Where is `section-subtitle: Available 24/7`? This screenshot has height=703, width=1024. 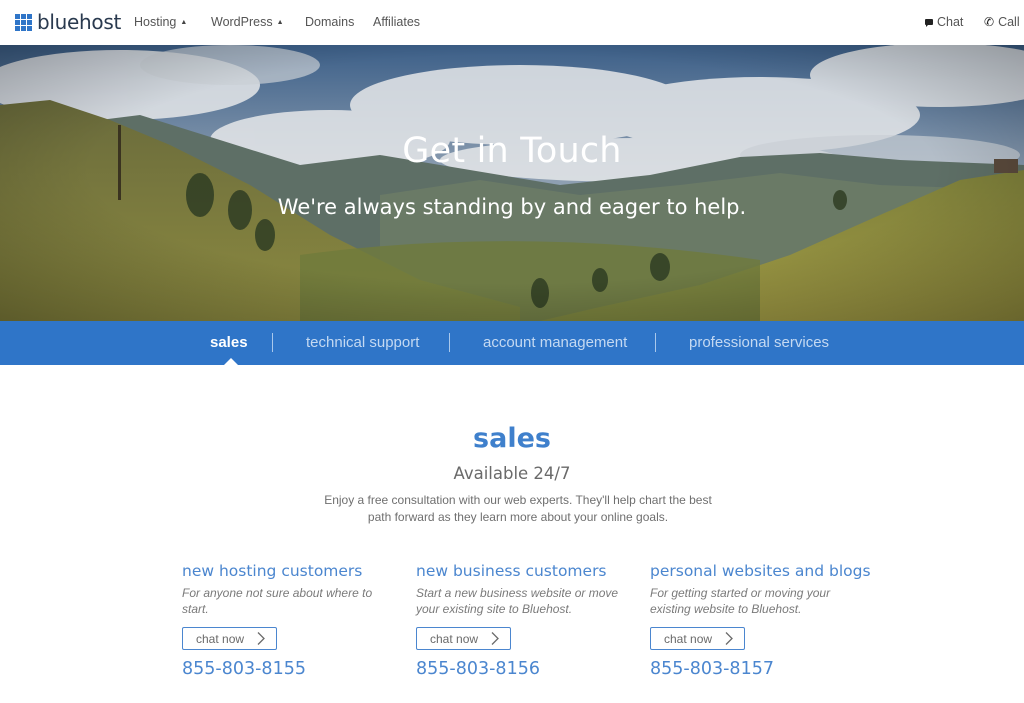 section-subtitle: Available 24/7 is located at coordinates (512, 473).